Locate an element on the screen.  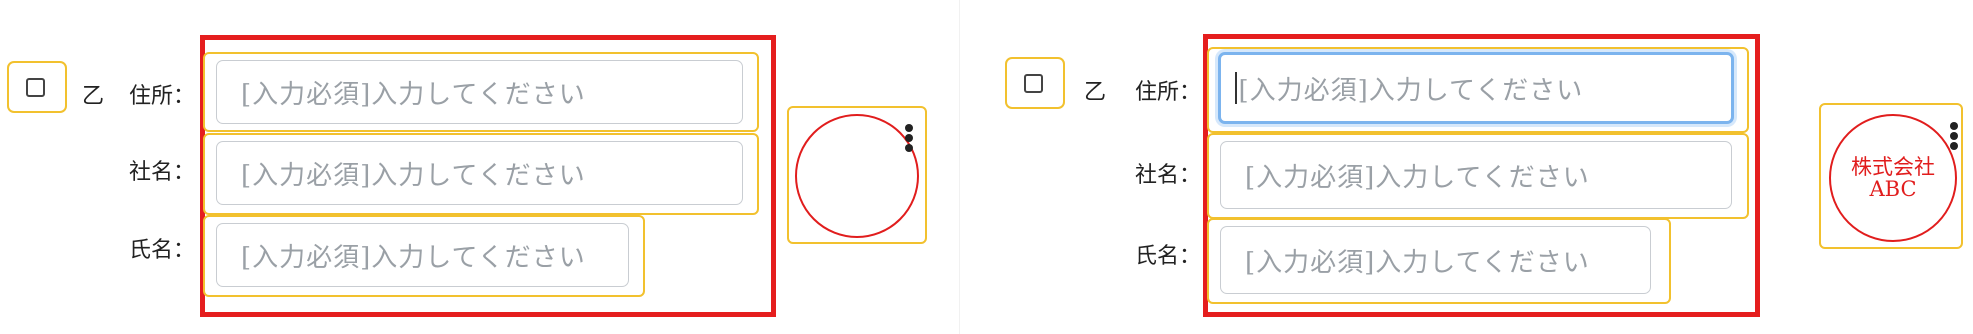
seal-text-company-type: 株式会社 is located at coordinates (1893, 167).